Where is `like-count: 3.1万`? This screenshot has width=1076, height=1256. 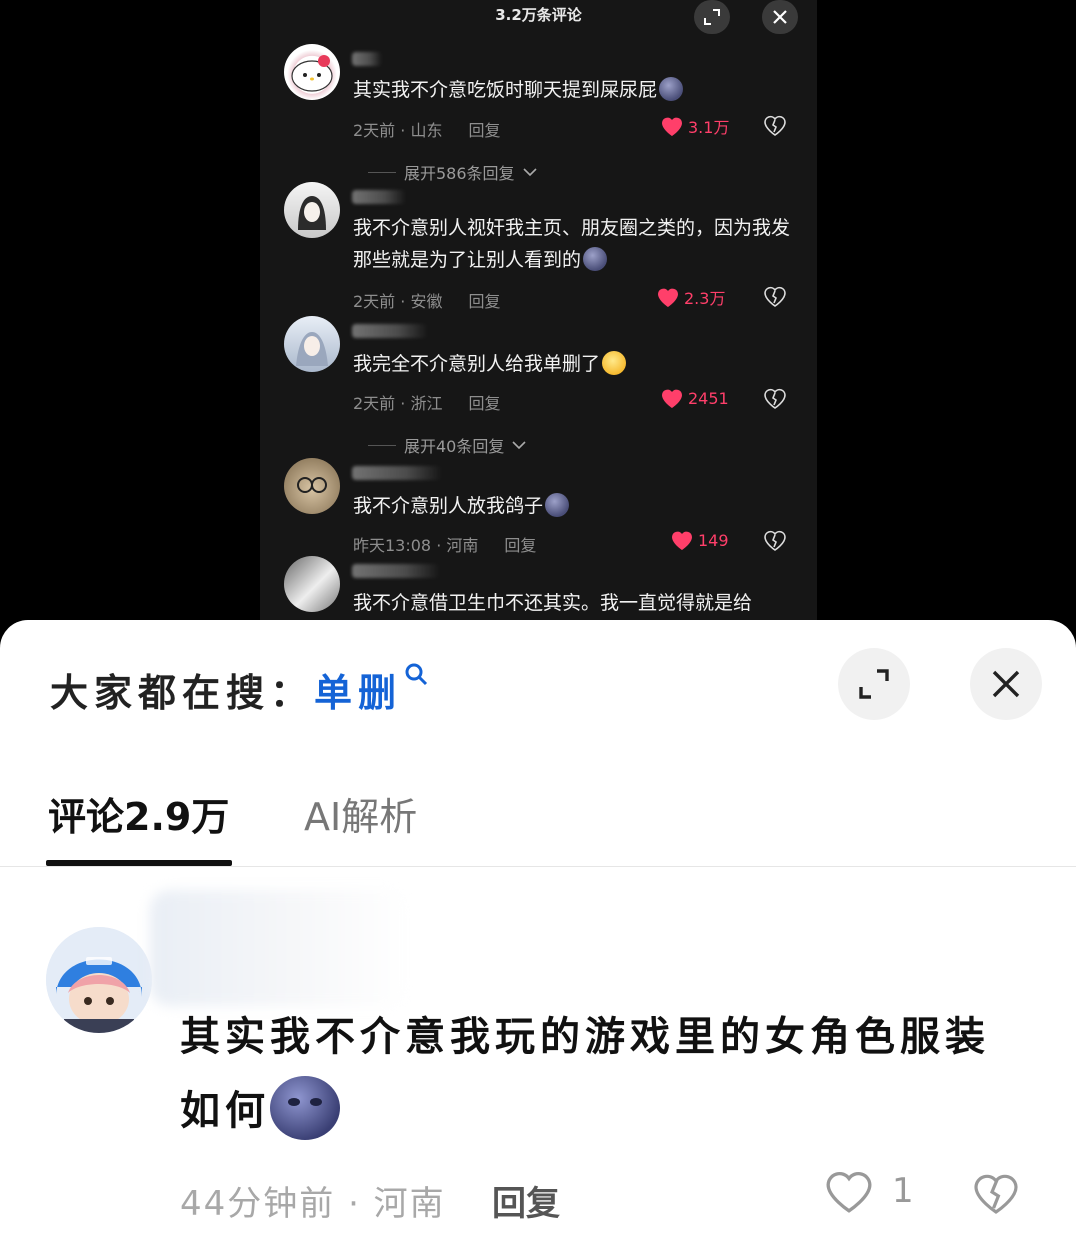
like-count: 3.1万 is located at coordinates (709, 127).